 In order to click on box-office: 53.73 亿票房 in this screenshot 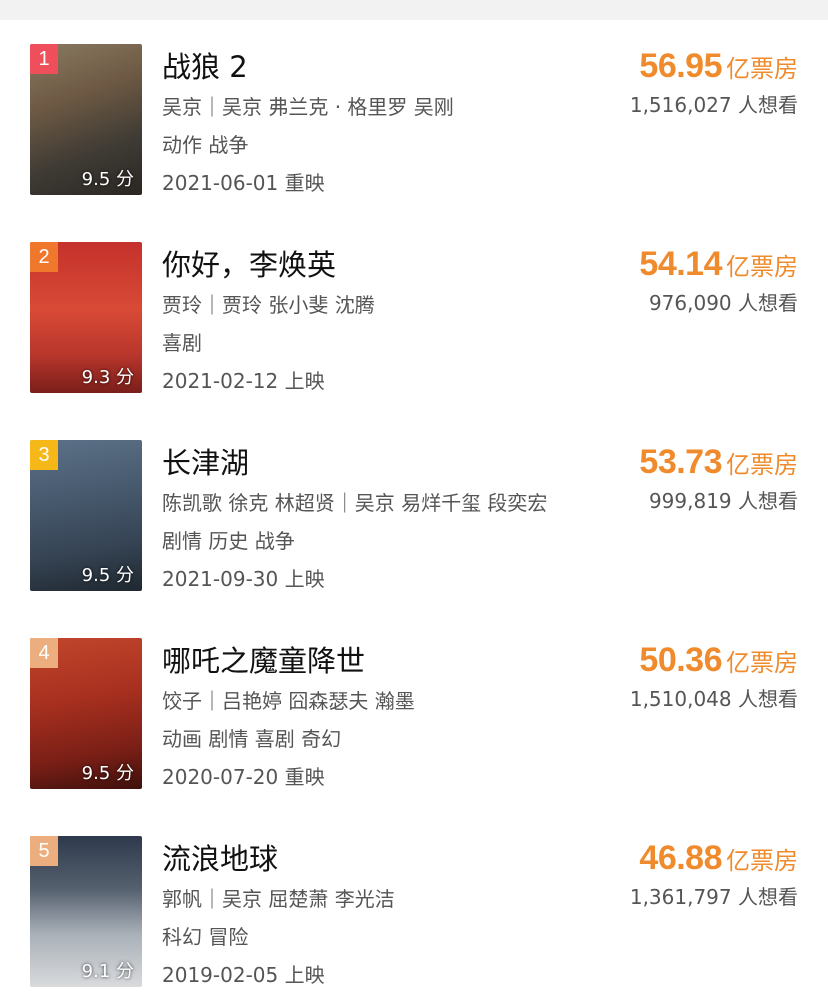, I will do `click(668, 462)`.